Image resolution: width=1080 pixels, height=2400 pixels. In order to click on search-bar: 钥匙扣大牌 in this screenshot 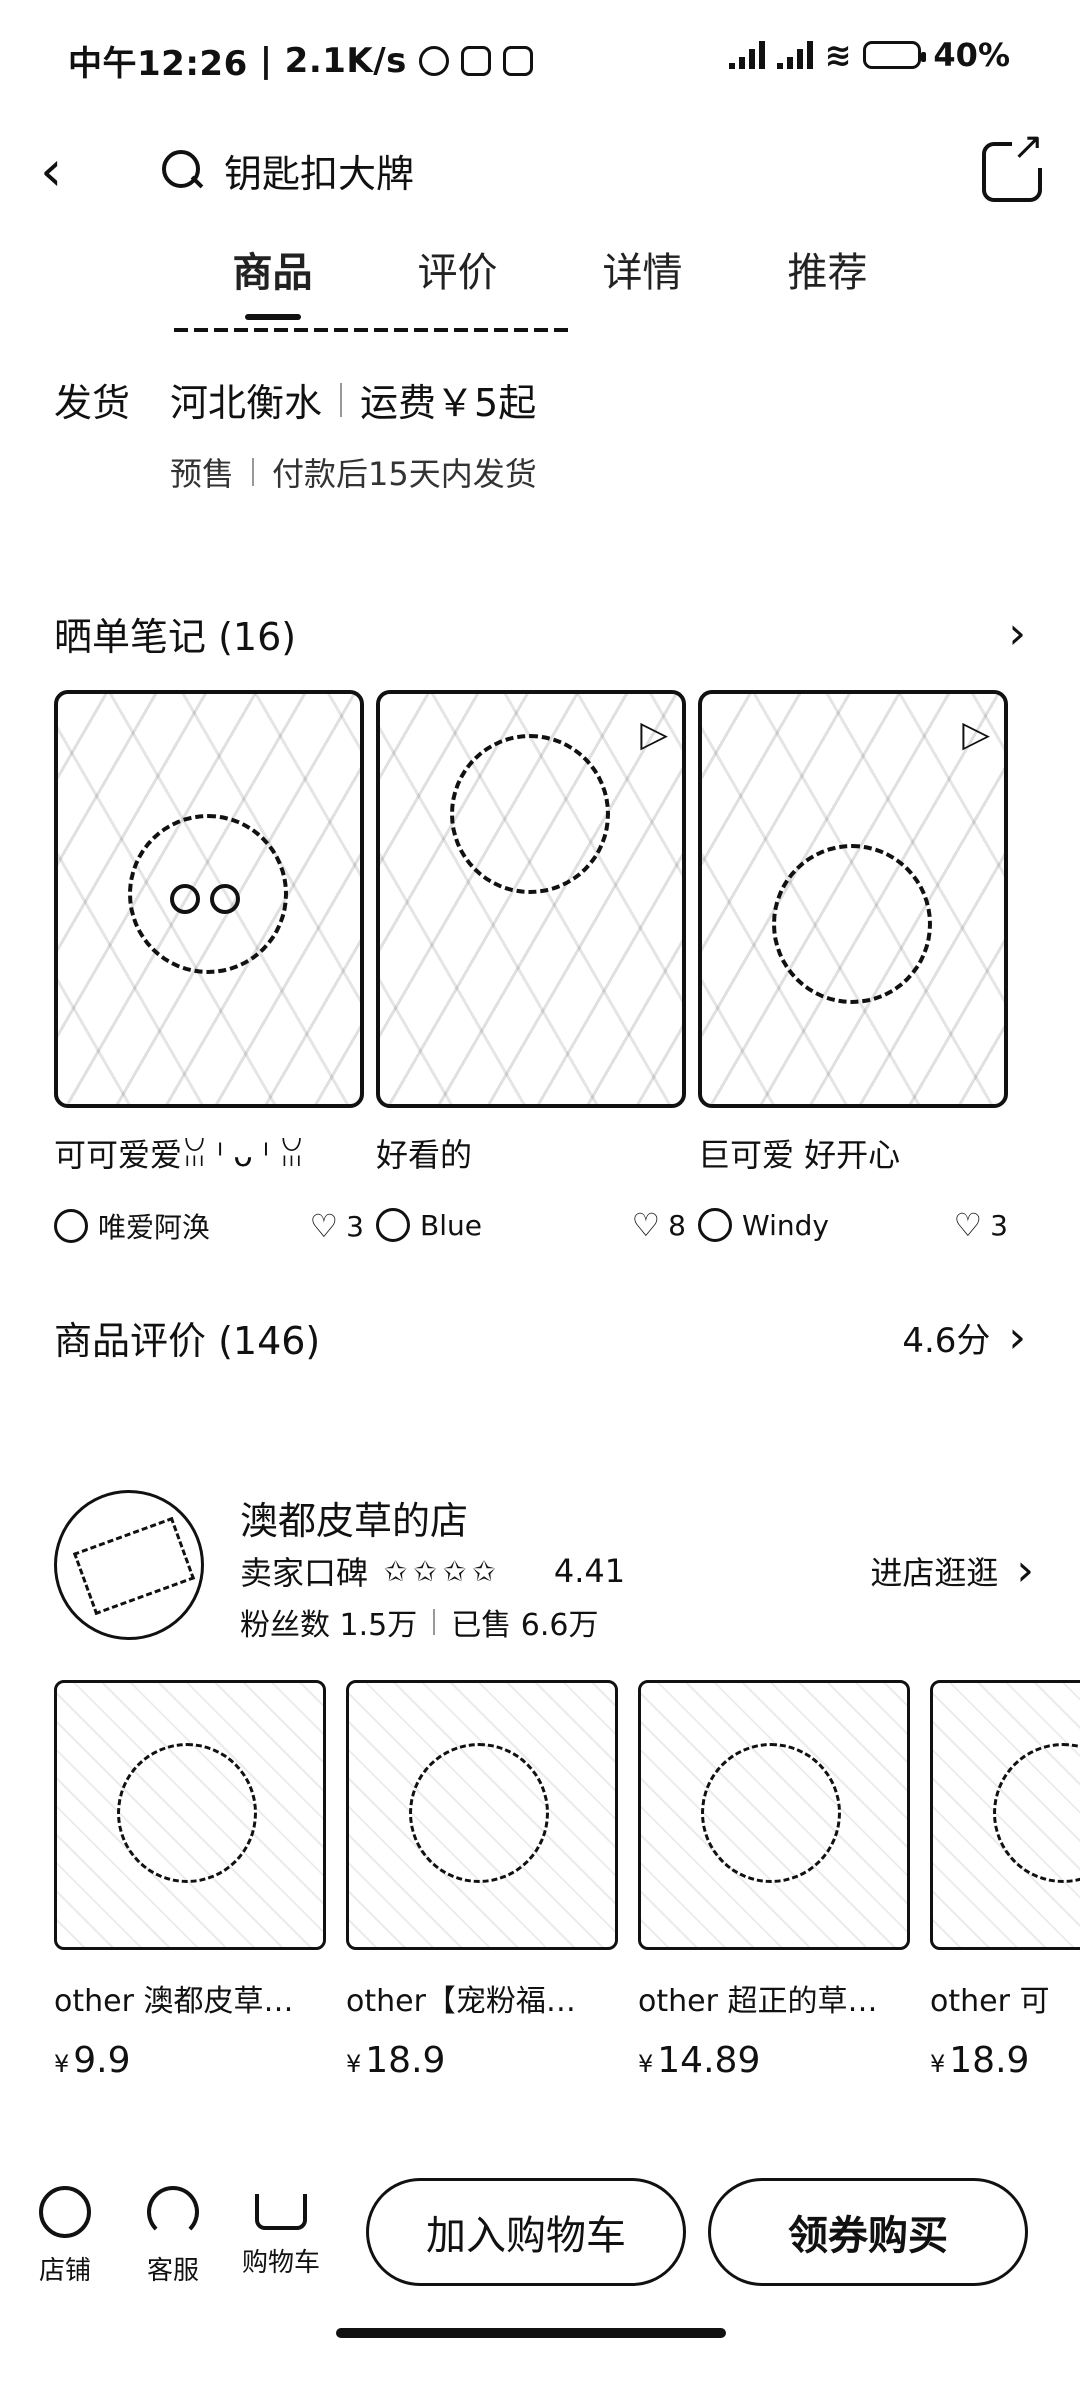, I will do `click(287, 170)`.